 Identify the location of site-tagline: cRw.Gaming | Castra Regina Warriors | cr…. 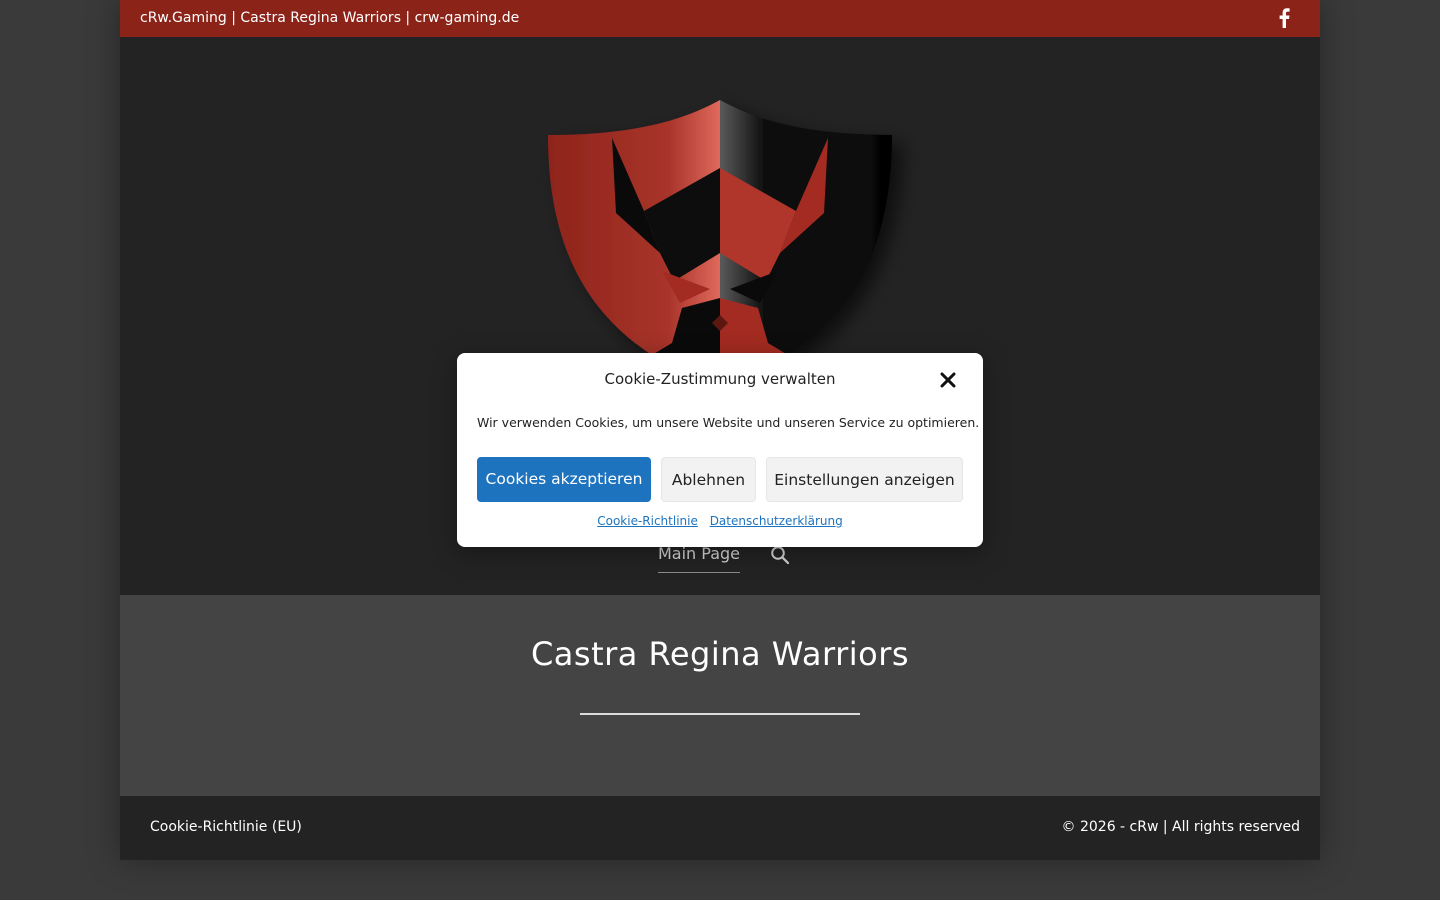
(330, 18).